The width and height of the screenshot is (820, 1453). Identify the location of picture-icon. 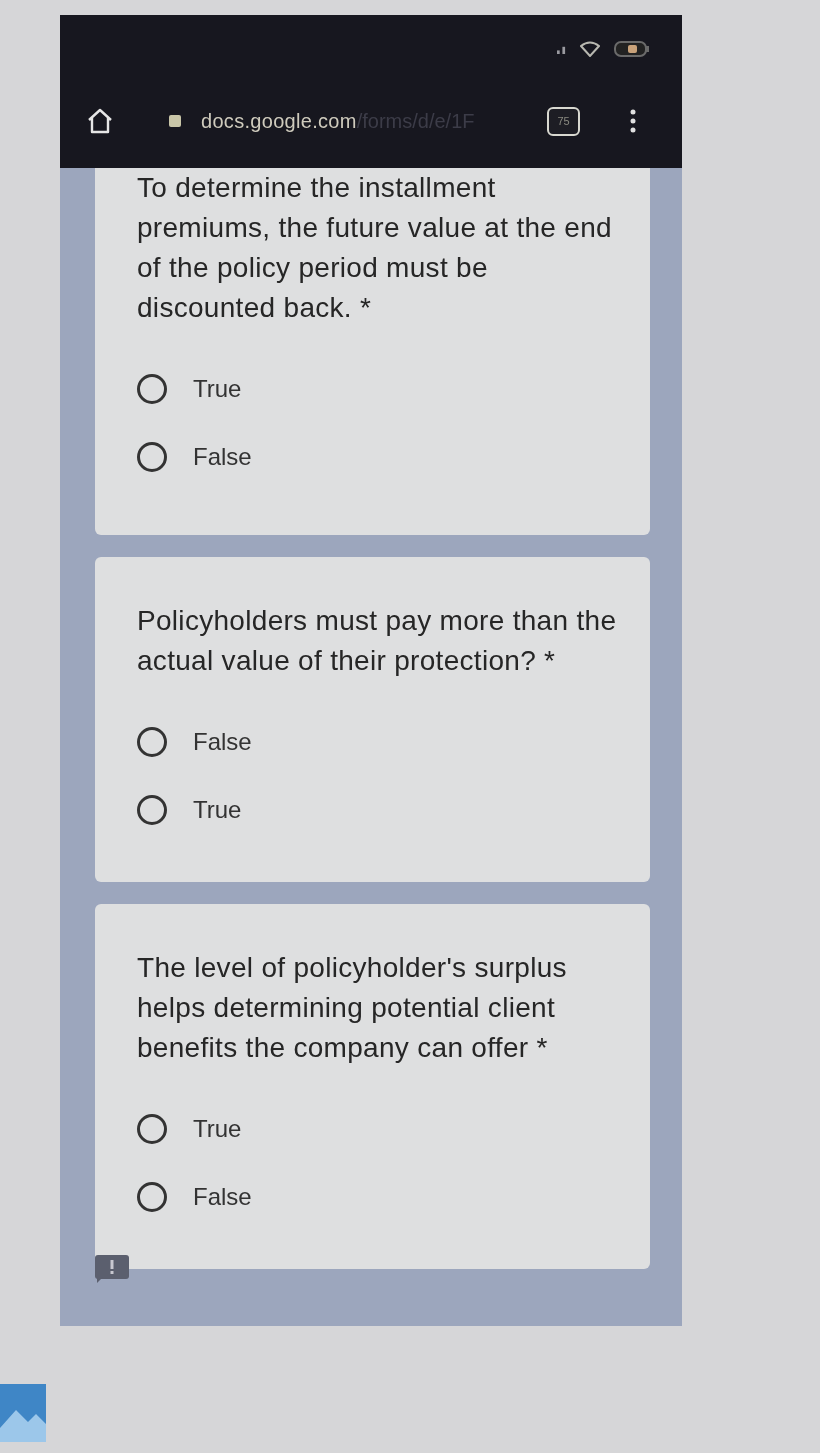
(23, 1413).